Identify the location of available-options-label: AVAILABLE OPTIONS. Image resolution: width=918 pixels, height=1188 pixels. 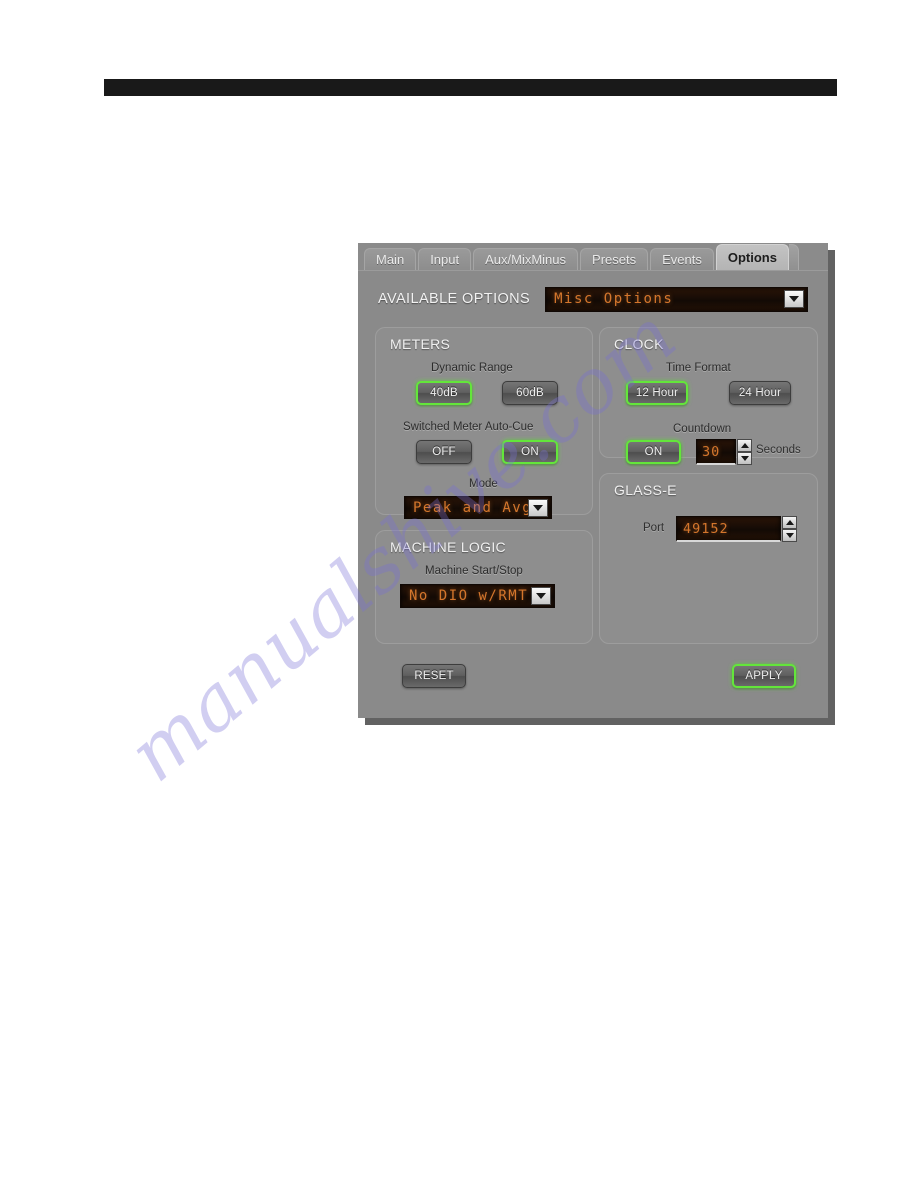
(454, 299).